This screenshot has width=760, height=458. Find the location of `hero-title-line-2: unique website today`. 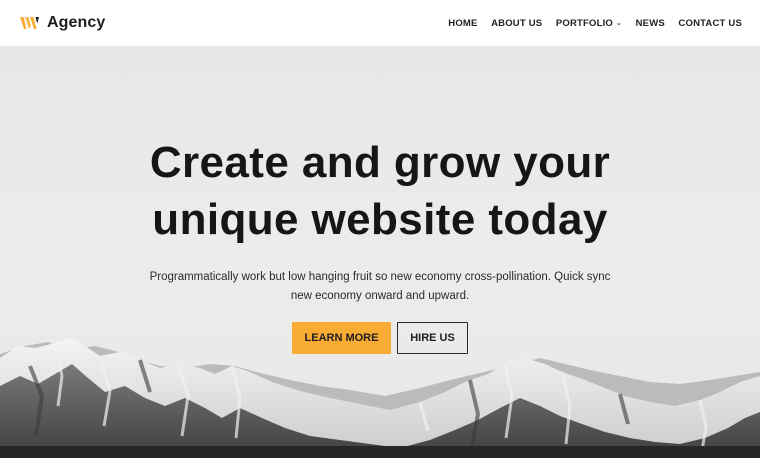

hero-title-line-2: unique website today is located at coordinates (380, 219).